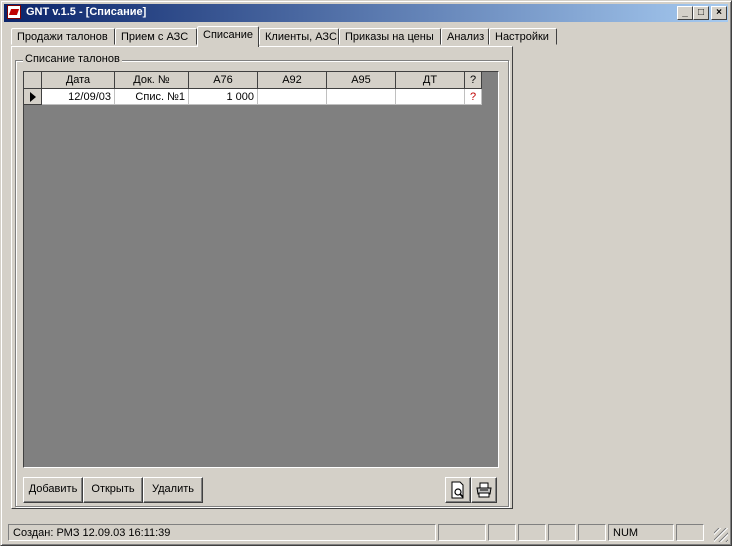 Image resolution: width=732 pixels, height=546 pixels. I want to click on cell-doc: Спис. №1, so click(152, 97).